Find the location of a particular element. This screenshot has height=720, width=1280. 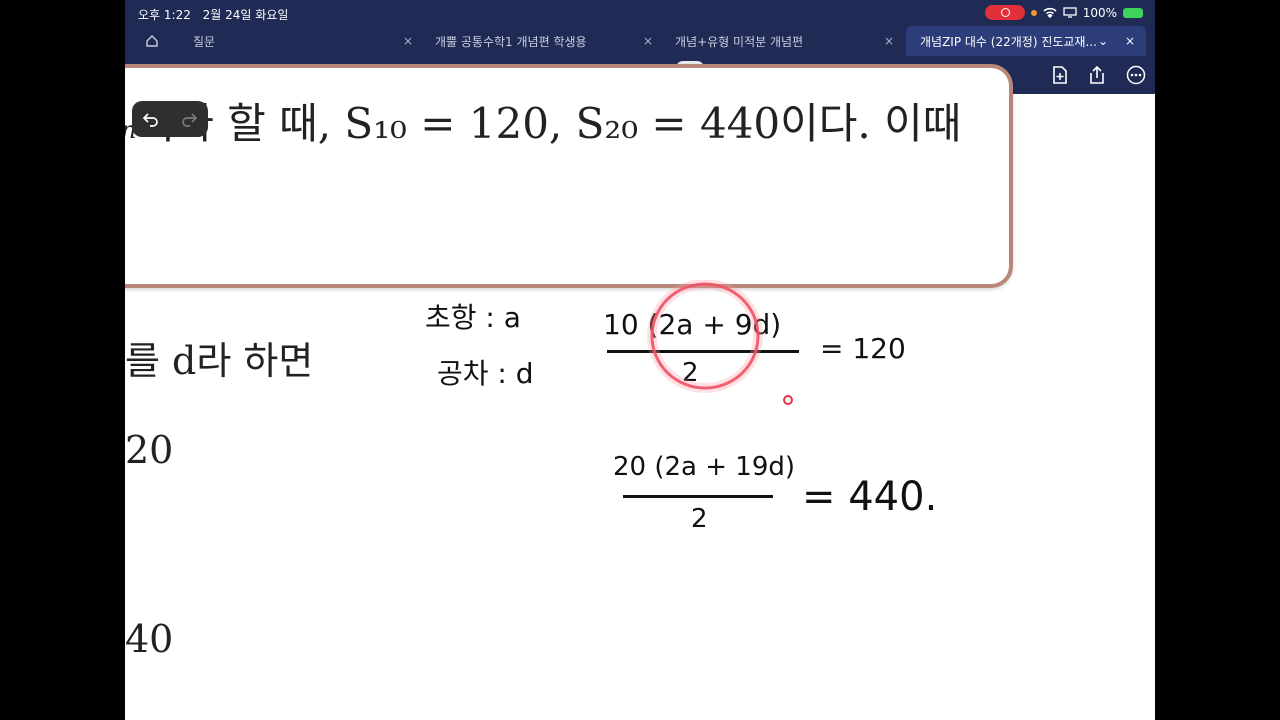

problem-line: 이라 할 때, S₁₀ = 120, S₂₀ = 440이다. 이때 is located at coordinates (549, 123).